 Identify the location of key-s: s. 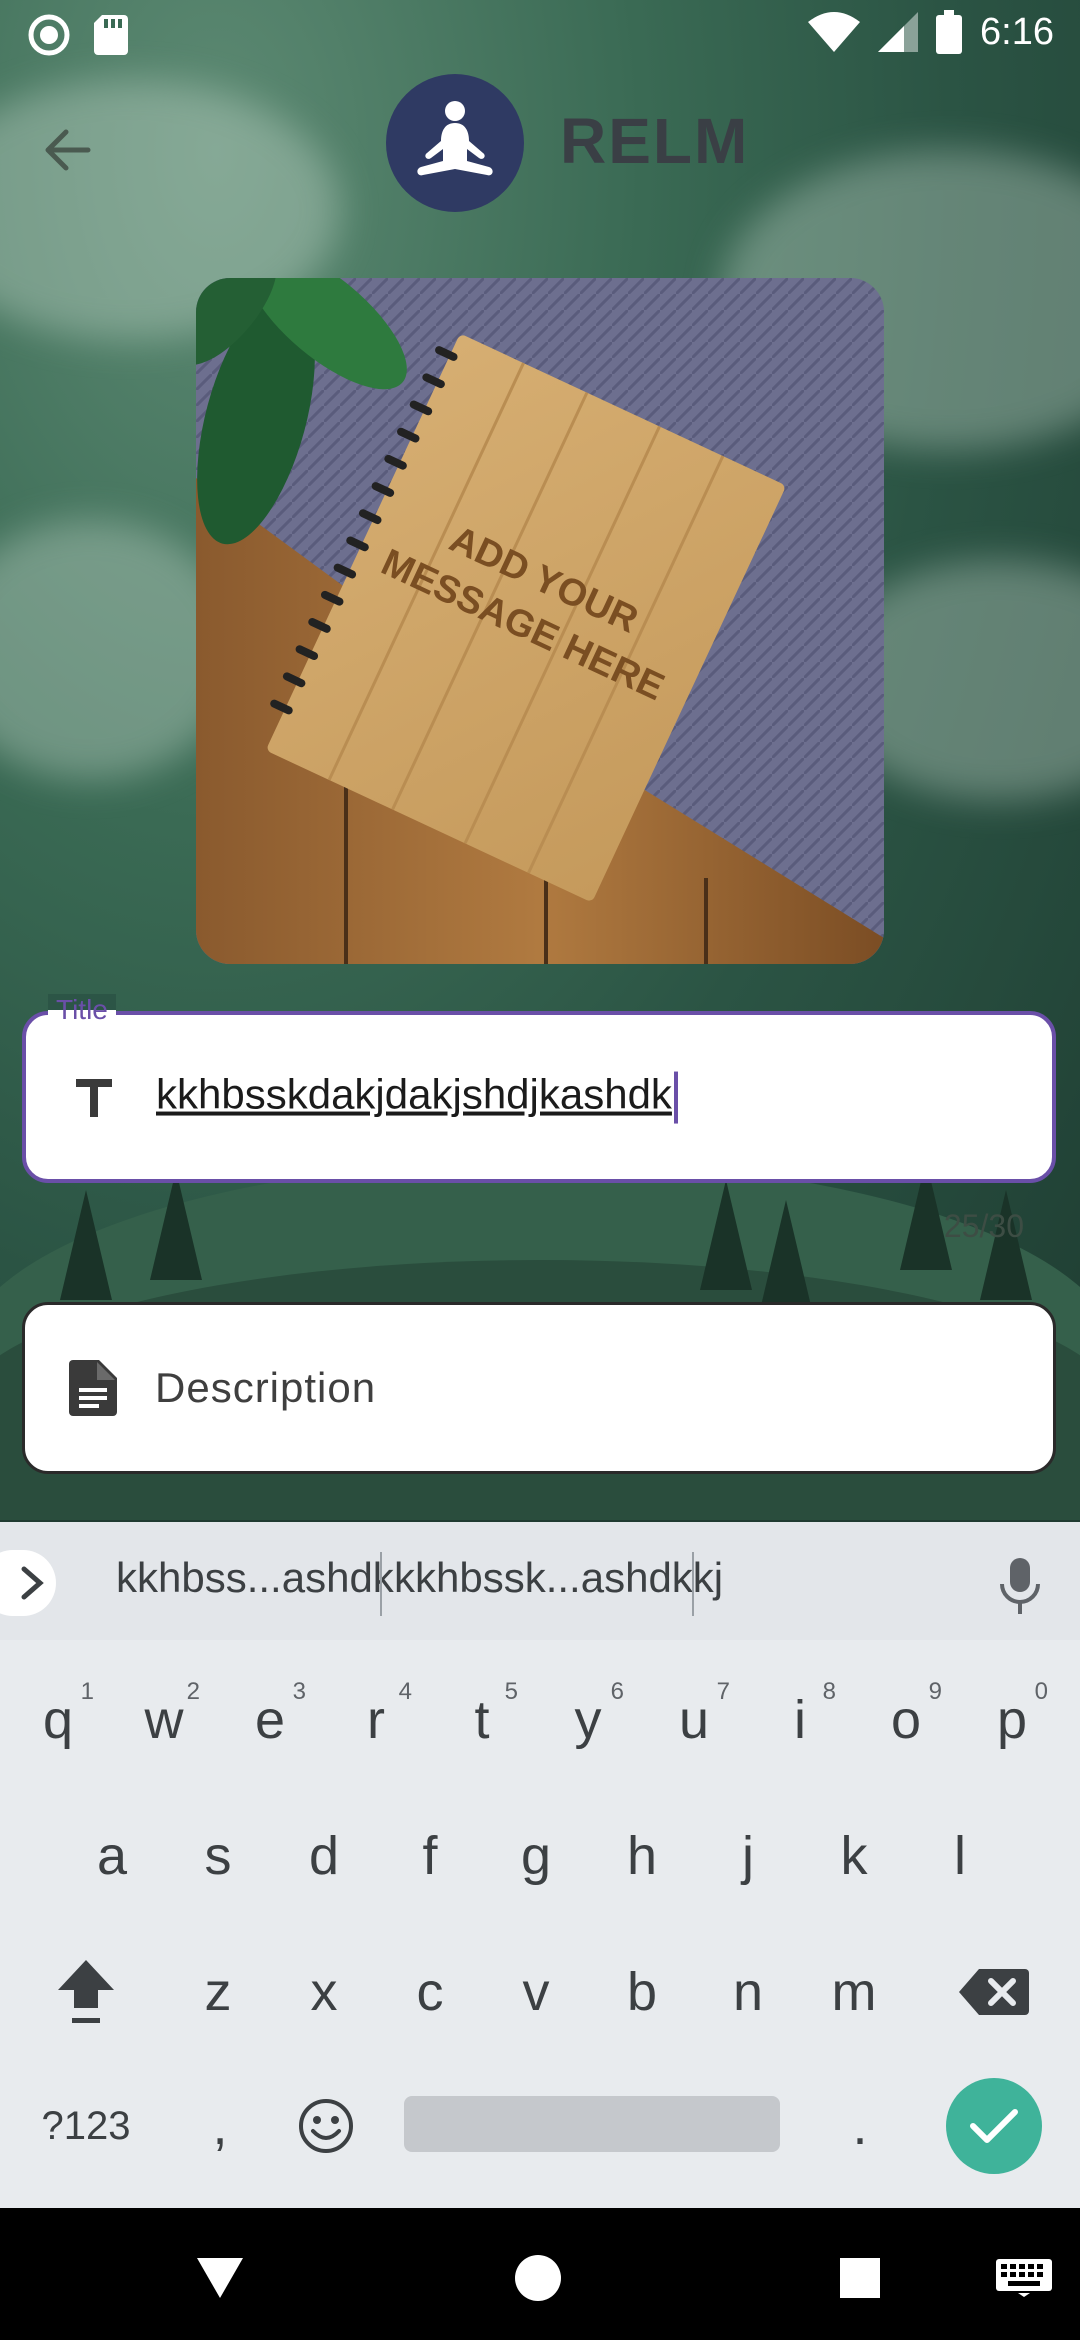
(218, 1856).